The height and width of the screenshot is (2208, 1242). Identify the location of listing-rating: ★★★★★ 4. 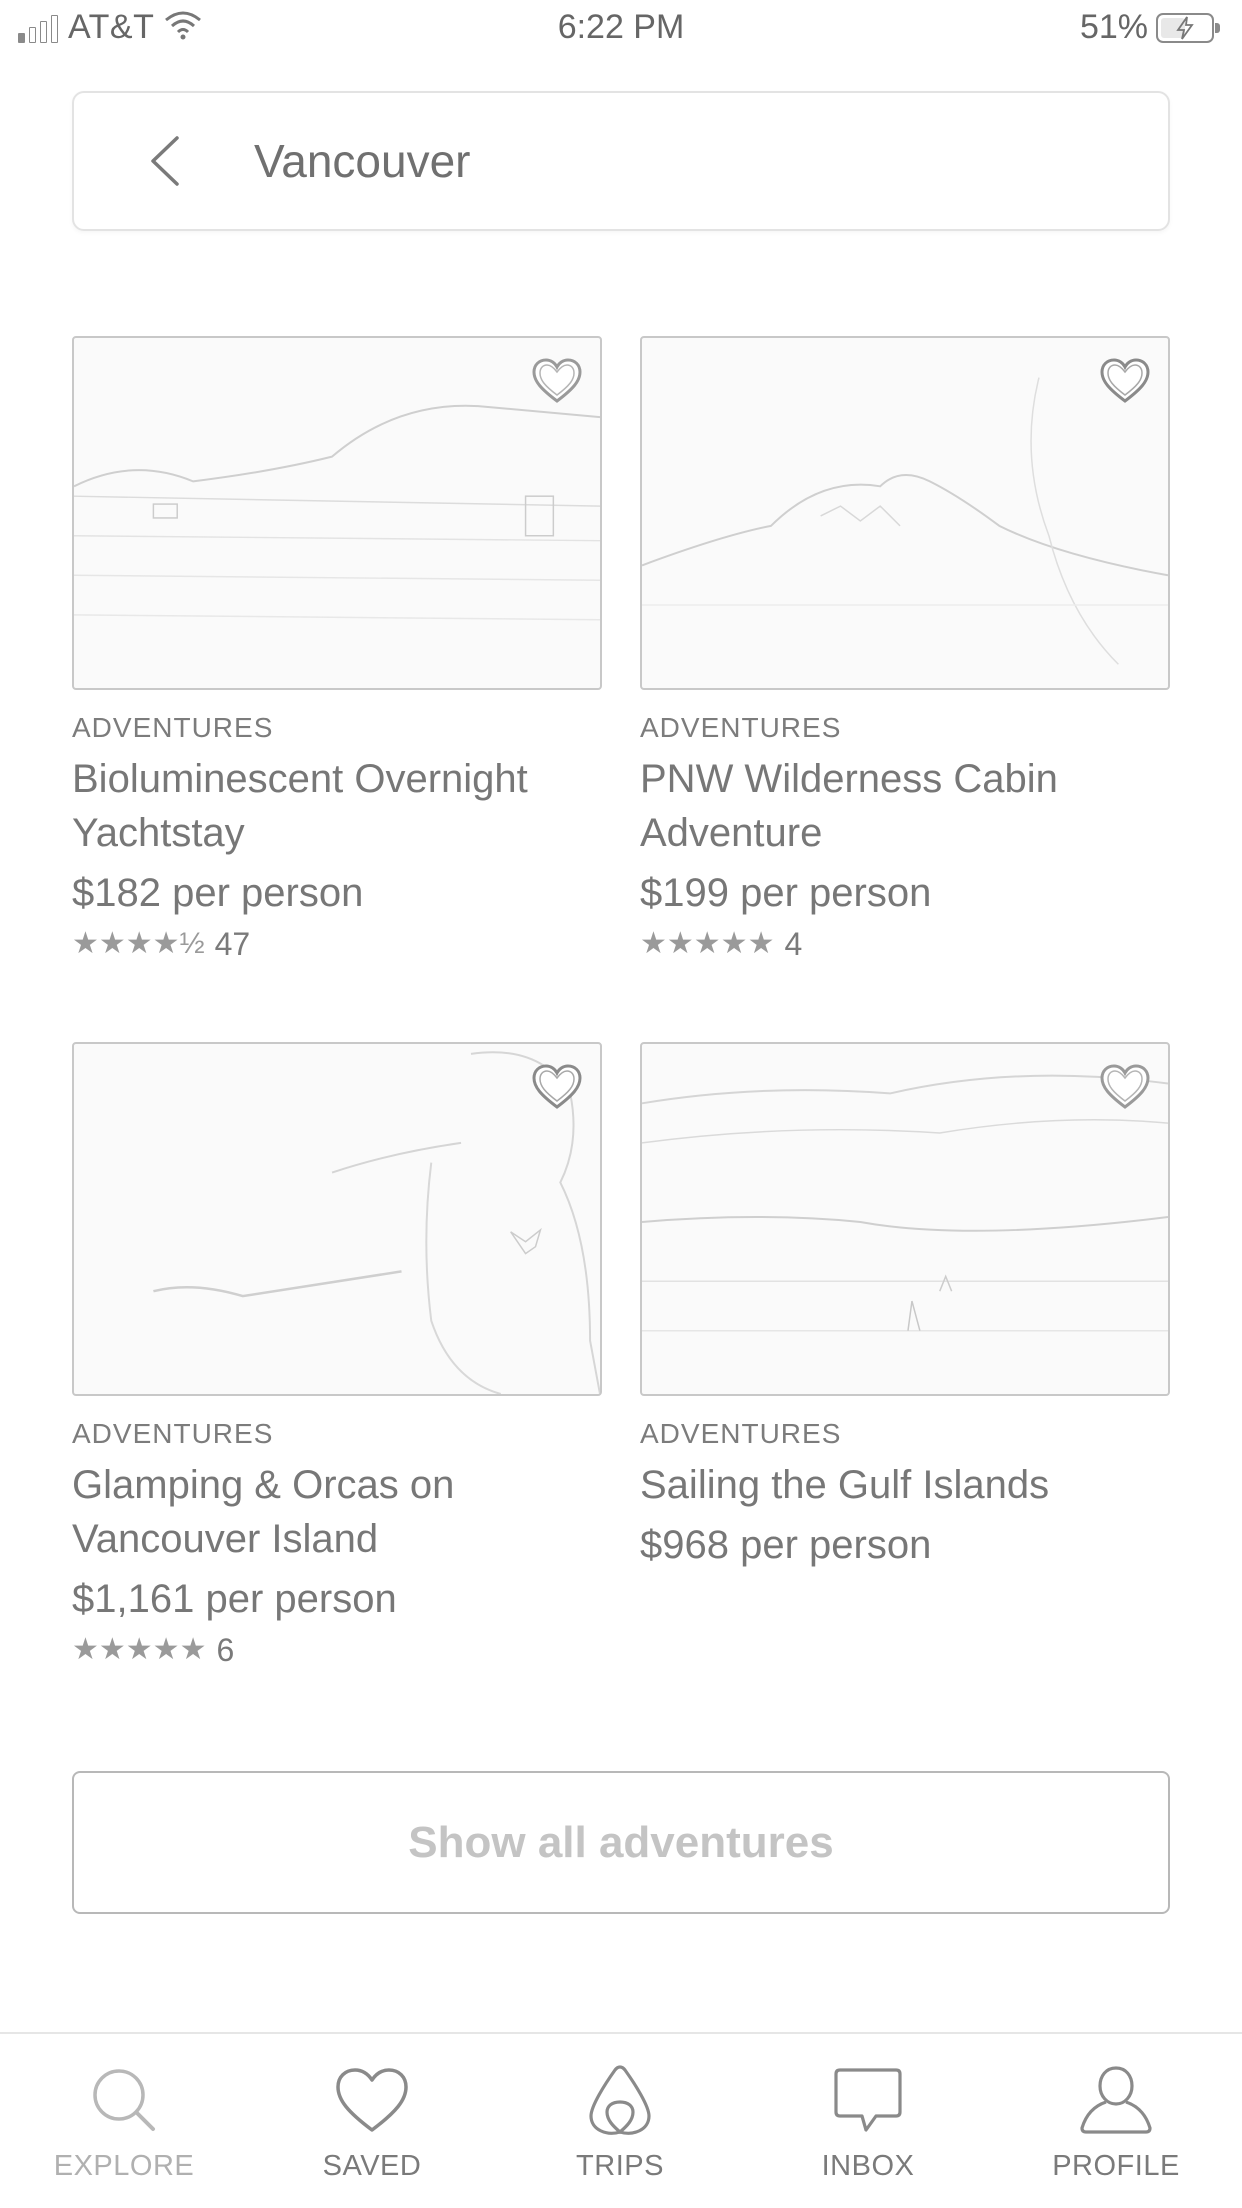
(905, 944).